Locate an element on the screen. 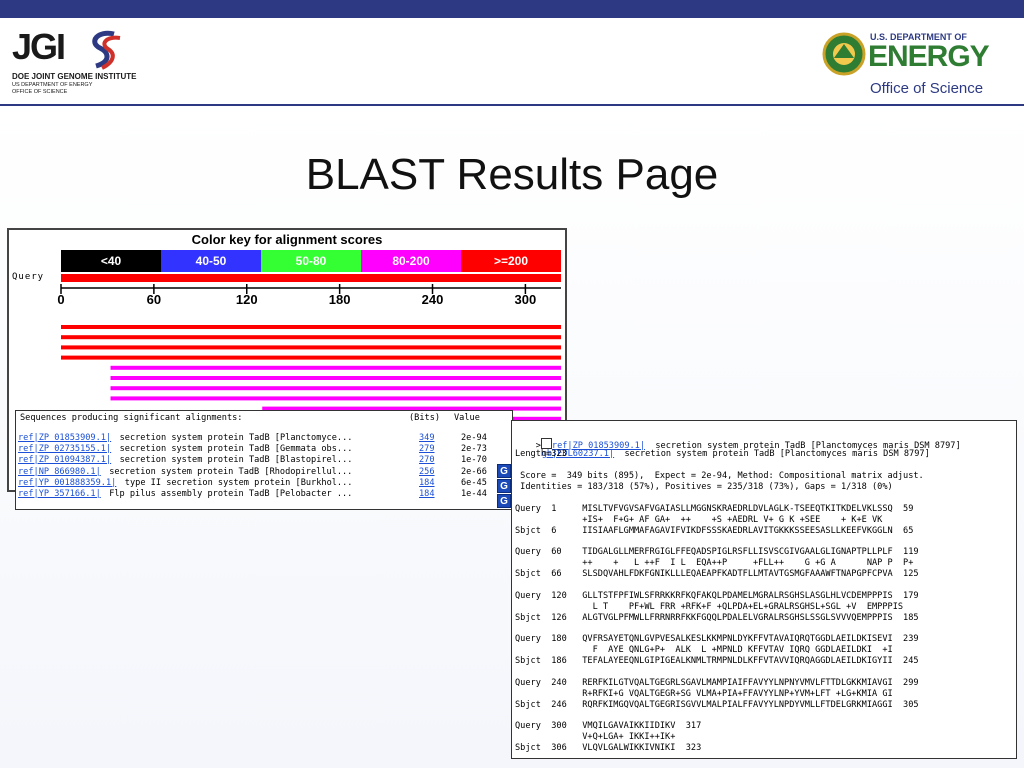 This screenshot has width=1024, height=768. color-key-box: <40 is located at coordinates (111, 261).